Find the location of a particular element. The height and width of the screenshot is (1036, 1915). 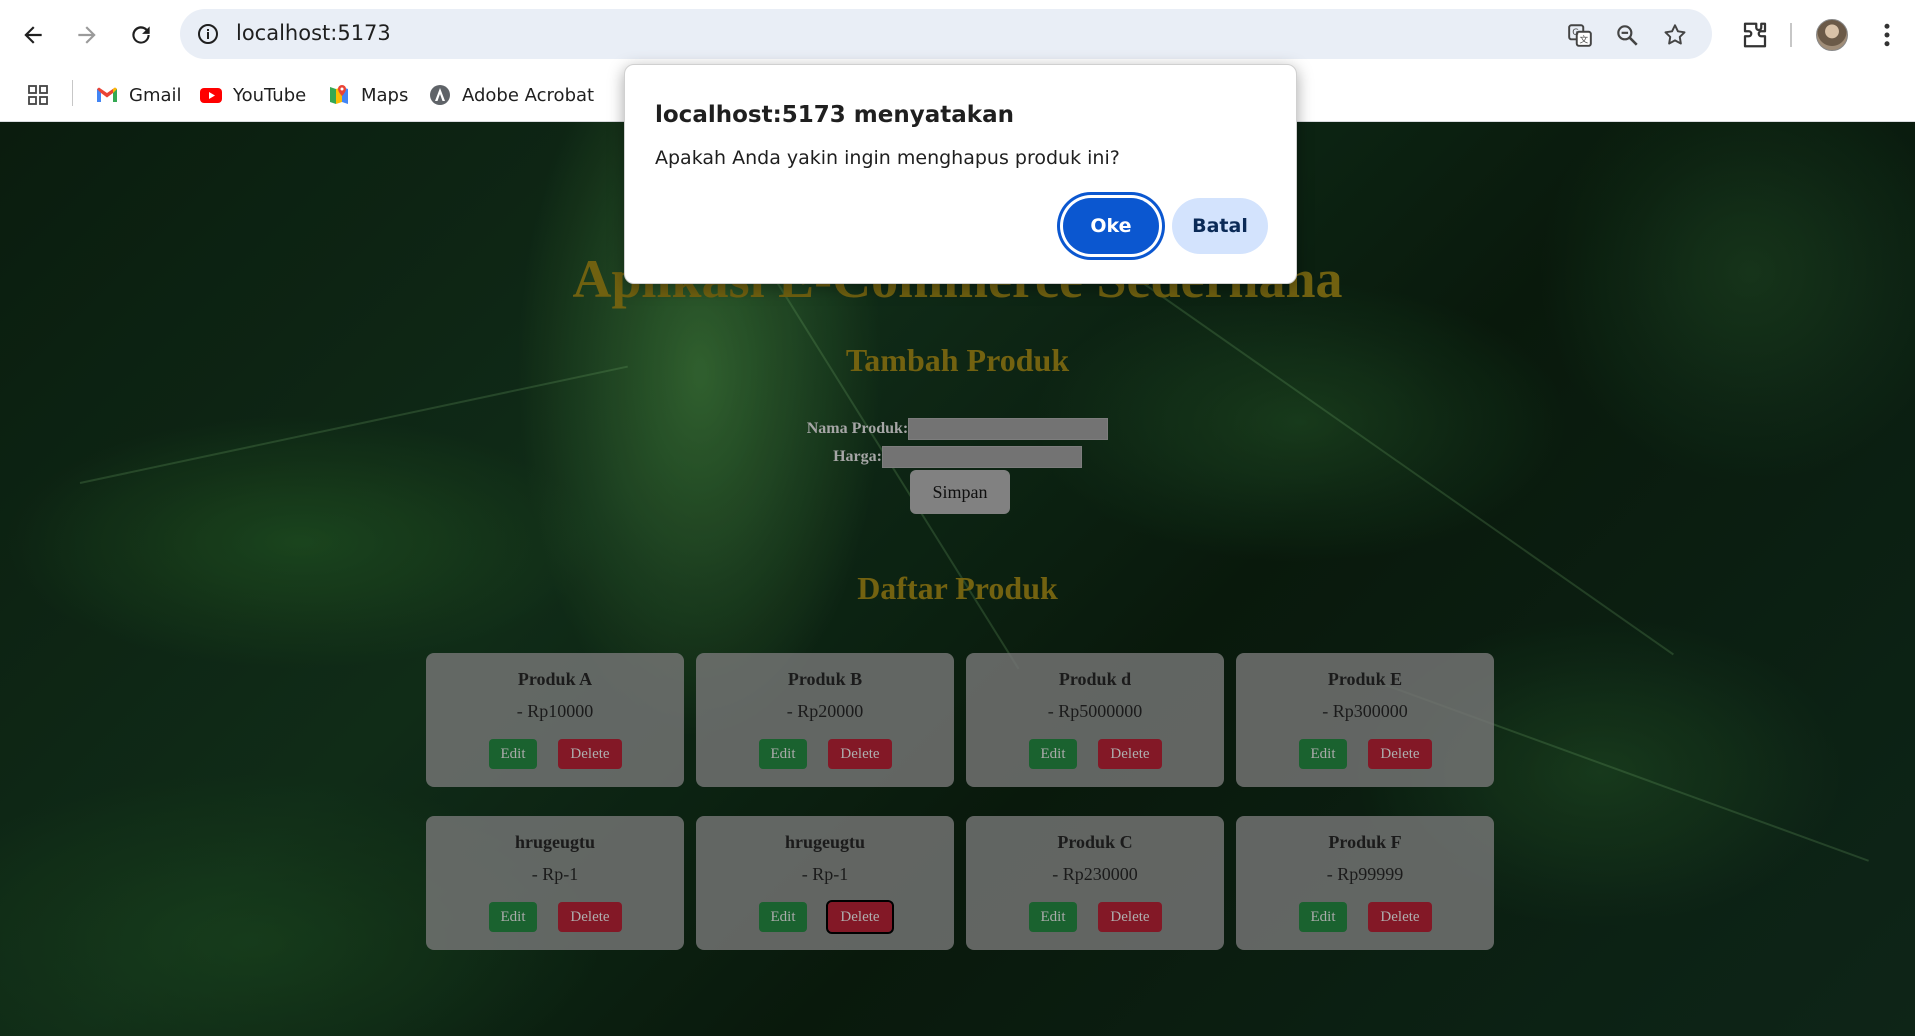

reload-button is located at coordinates (141, 35).